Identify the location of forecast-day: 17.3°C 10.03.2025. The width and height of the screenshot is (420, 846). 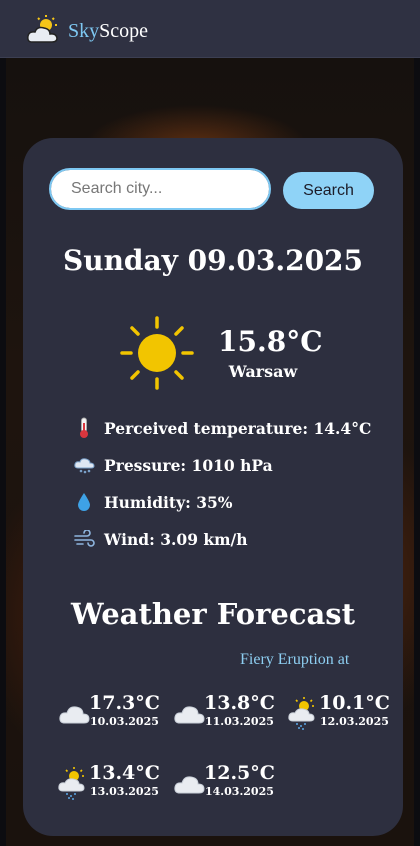
(112, 713).